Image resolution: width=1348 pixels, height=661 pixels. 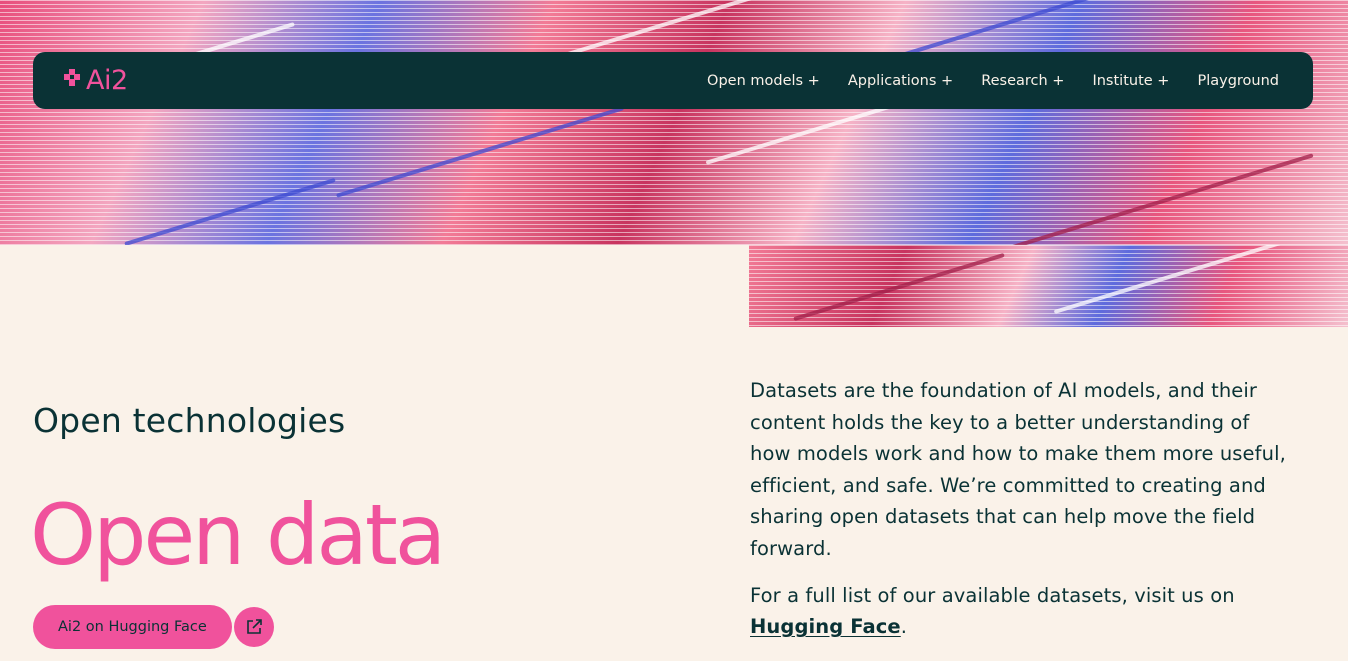 What do you see at coordinates (1022, 81) in the screenshot?
I see `nav-research: Research +` at bounding box center [1022, 81].